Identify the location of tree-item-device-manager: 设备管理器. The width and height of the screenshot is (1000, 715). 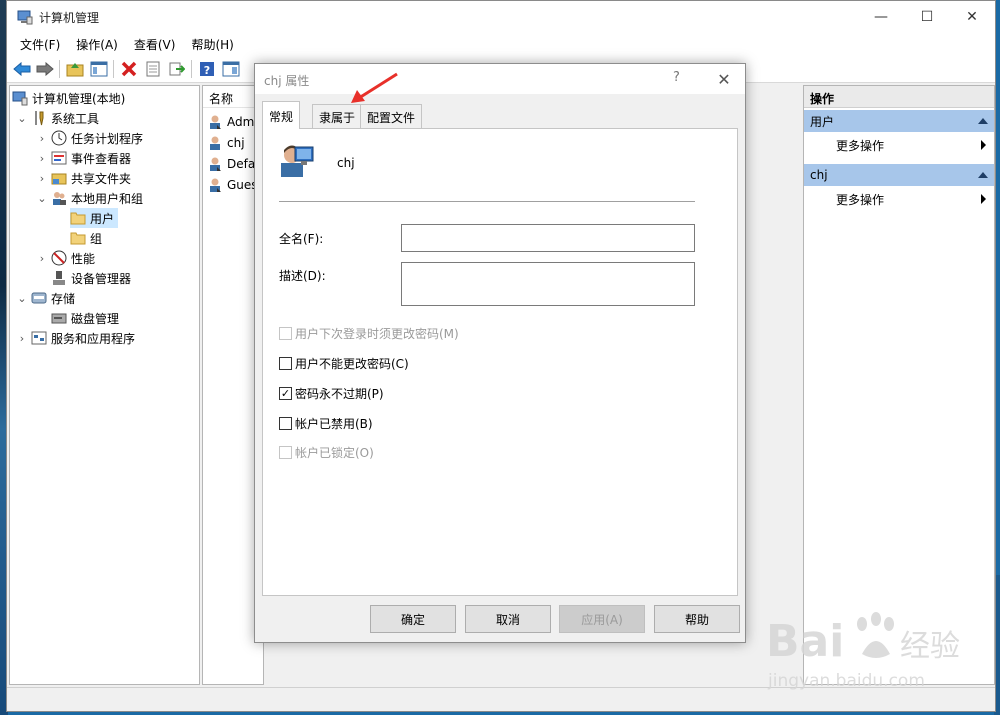
(91, 278).